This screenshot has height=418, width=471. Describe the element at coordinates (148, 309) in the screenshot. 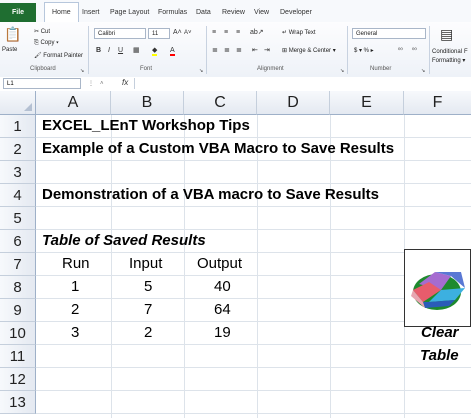

I see `cell-b9: 7` at that location.